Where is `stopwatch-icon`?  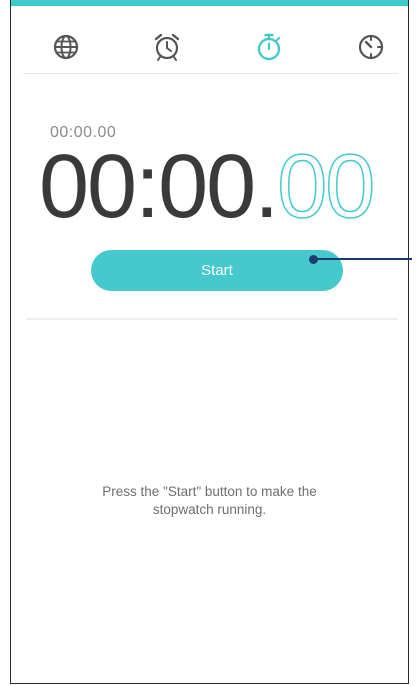
stopwatch-icon is located at coordinates (269, 47).